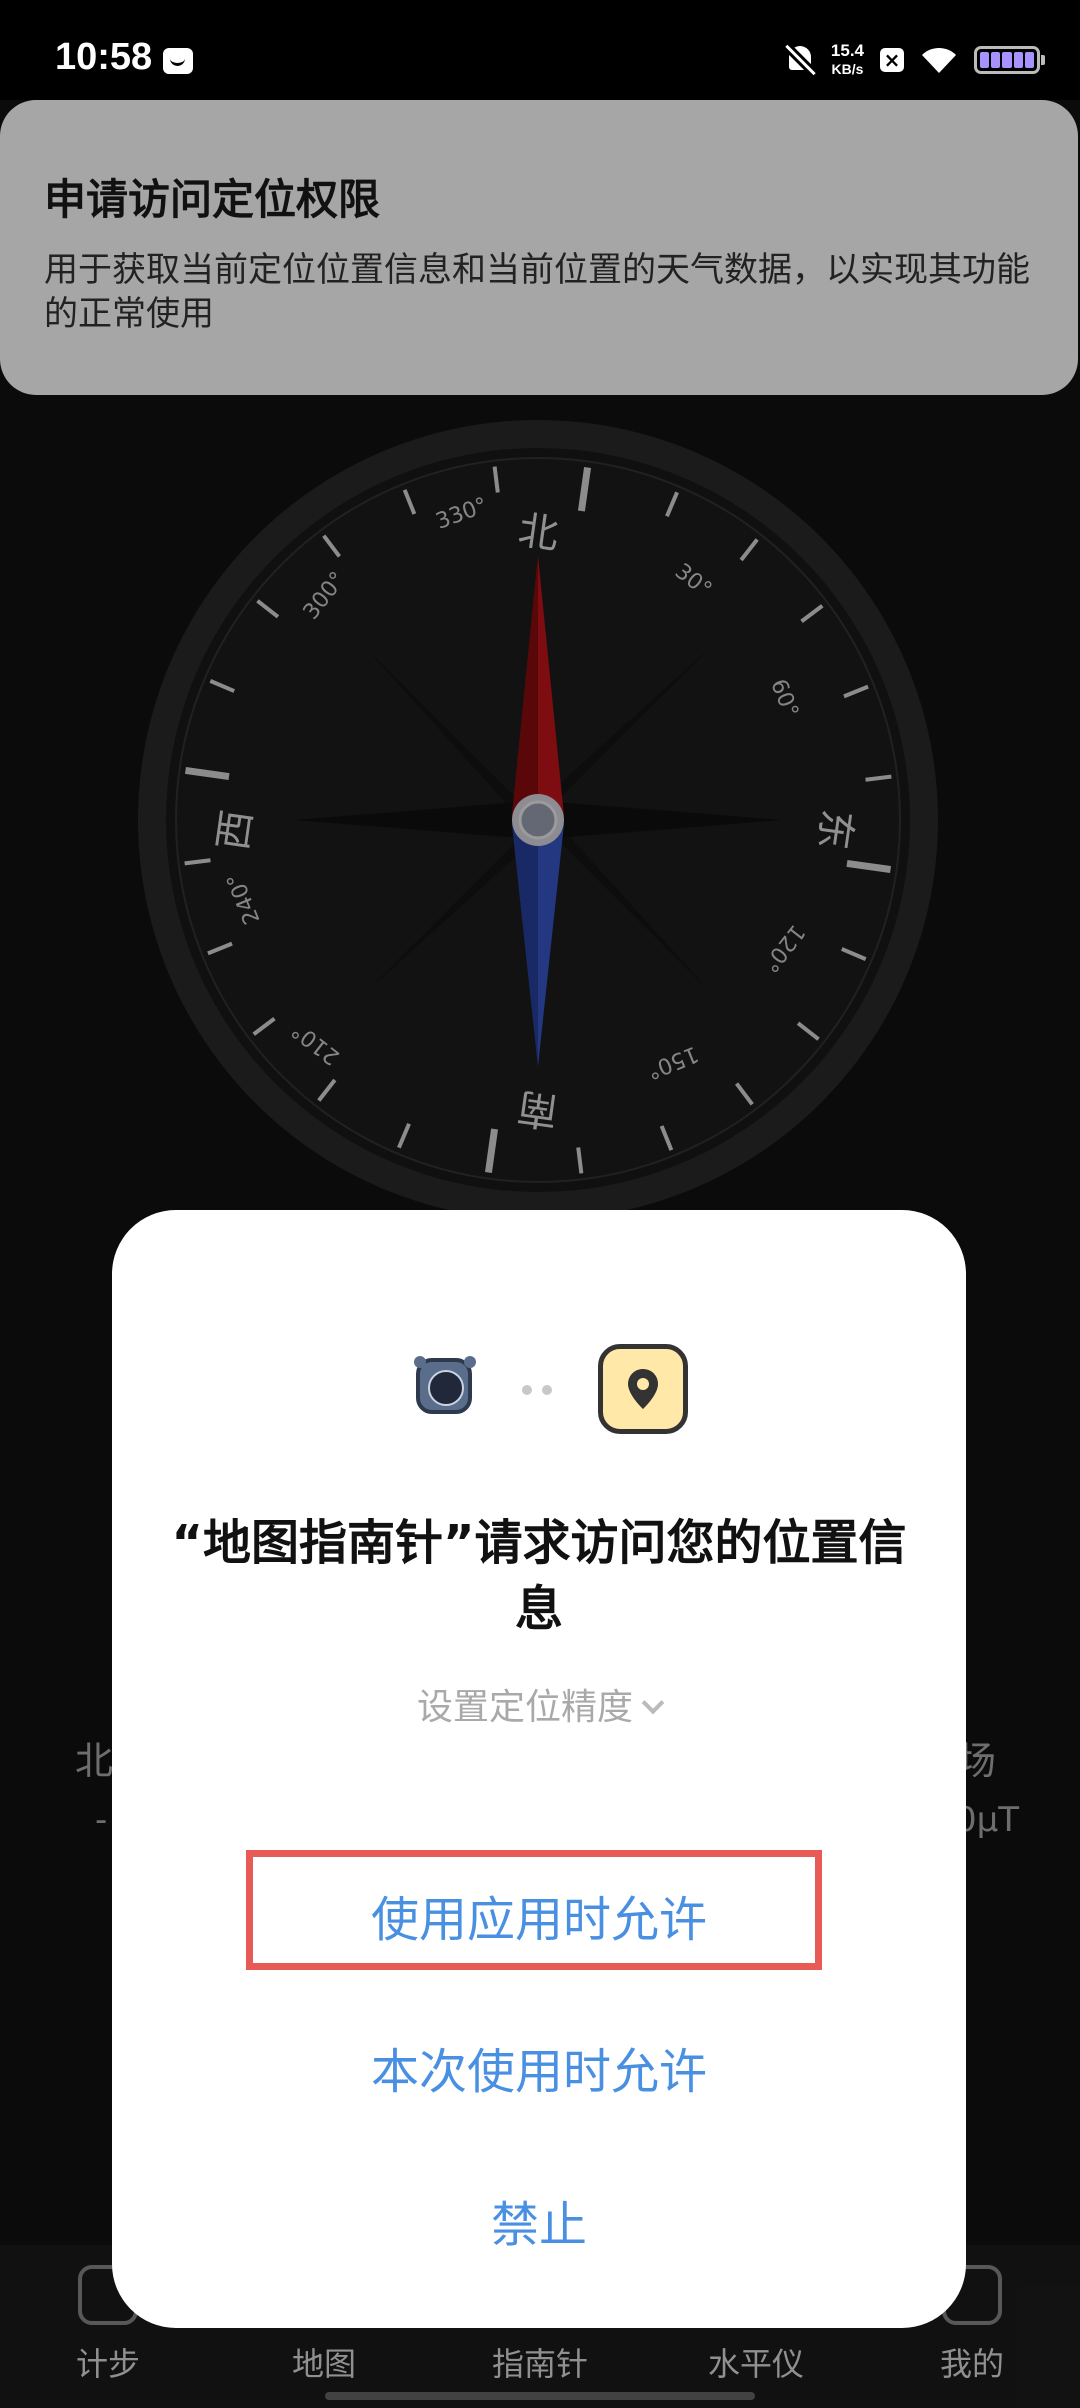  I want to click on permission-banner-title: 申请访问定位权限, so click(212, 199).